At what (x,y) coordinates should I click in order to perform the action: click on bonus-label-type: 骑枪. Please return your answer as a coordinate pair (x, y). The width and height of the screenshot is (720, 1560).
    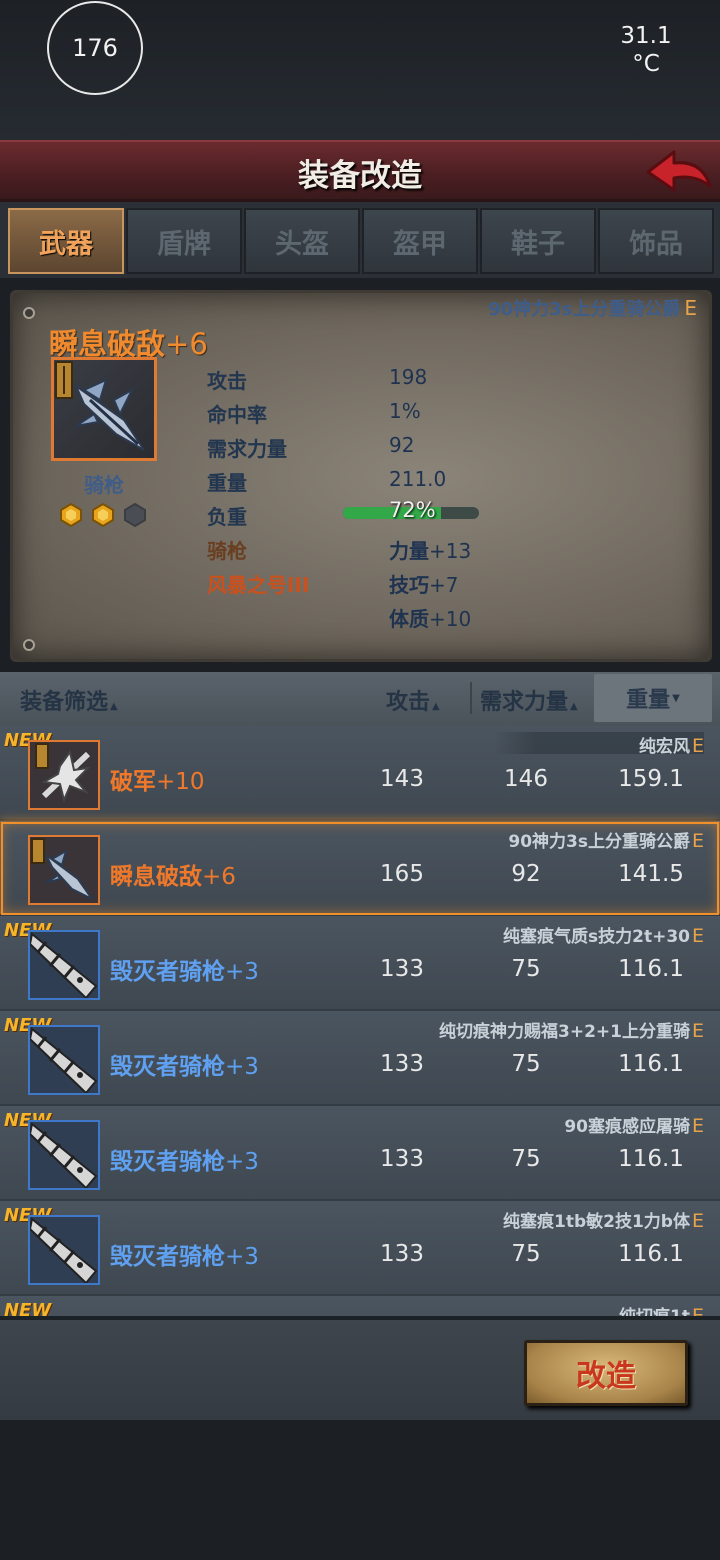
    Looking at the image, I should click on (227, 551).